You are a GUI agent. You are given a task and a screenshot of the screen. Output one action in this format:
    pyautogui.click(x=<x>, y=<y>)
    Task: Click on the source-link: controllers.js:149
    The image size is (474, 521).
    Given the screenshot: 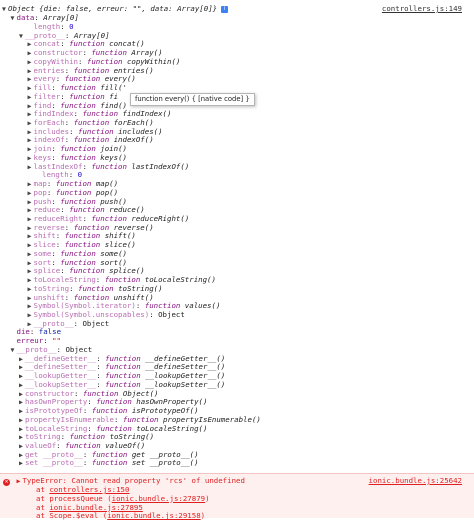 What is the action you would take?
    pyautogui.click(x=422, y=9)
    